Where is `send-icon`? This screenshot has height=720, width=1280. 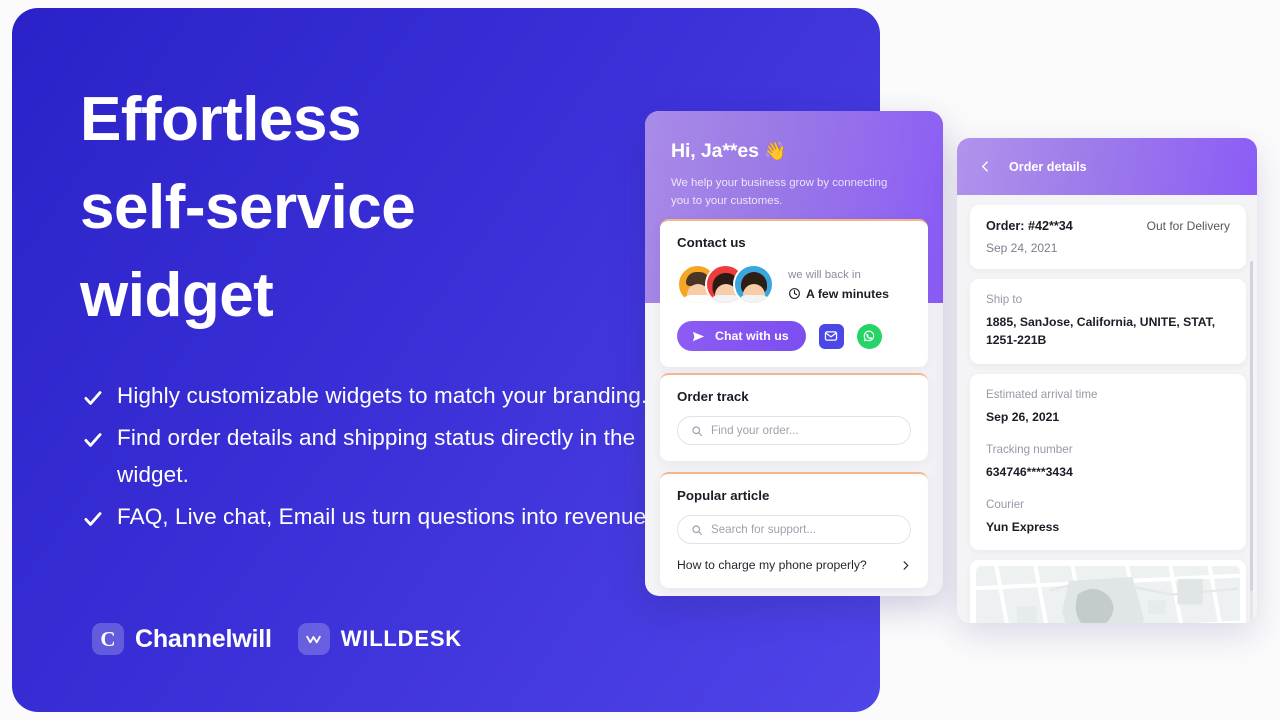 send-icon is located at coordinates (698, 336).